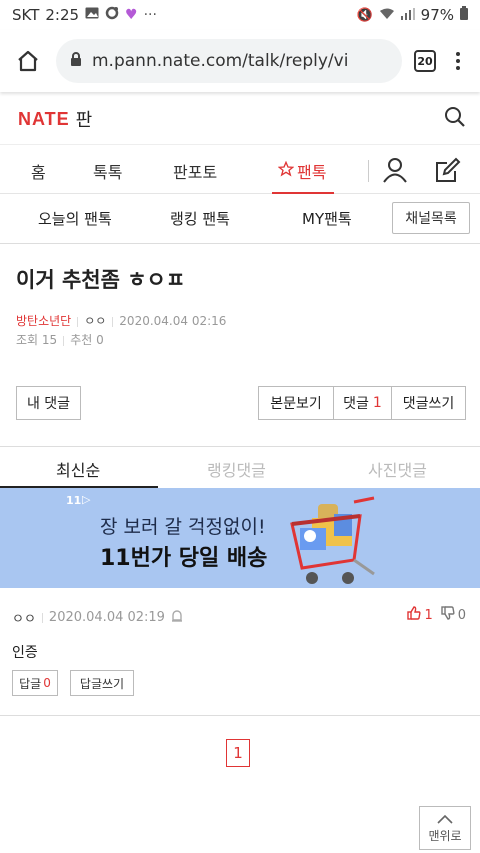  I want to click on mute-icon: 🔇, so click(364, 15).